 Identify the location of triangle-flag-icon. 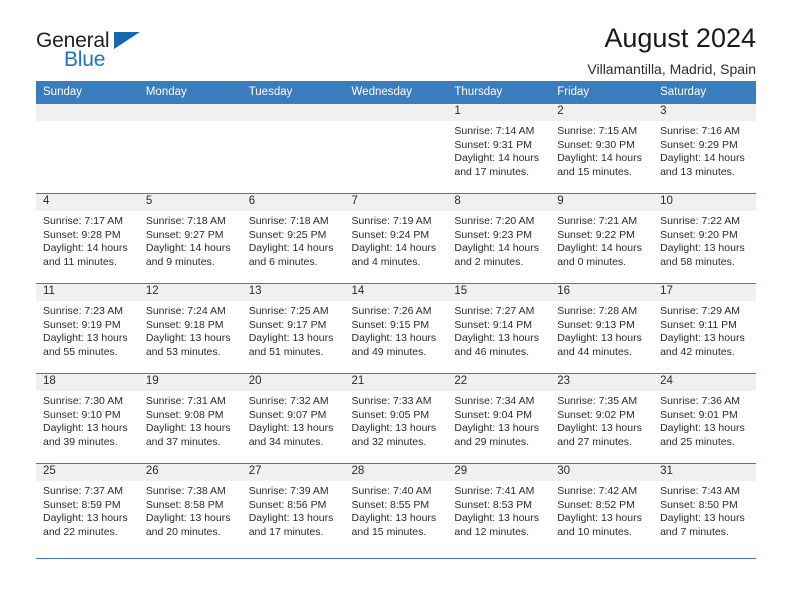
(127, 40).